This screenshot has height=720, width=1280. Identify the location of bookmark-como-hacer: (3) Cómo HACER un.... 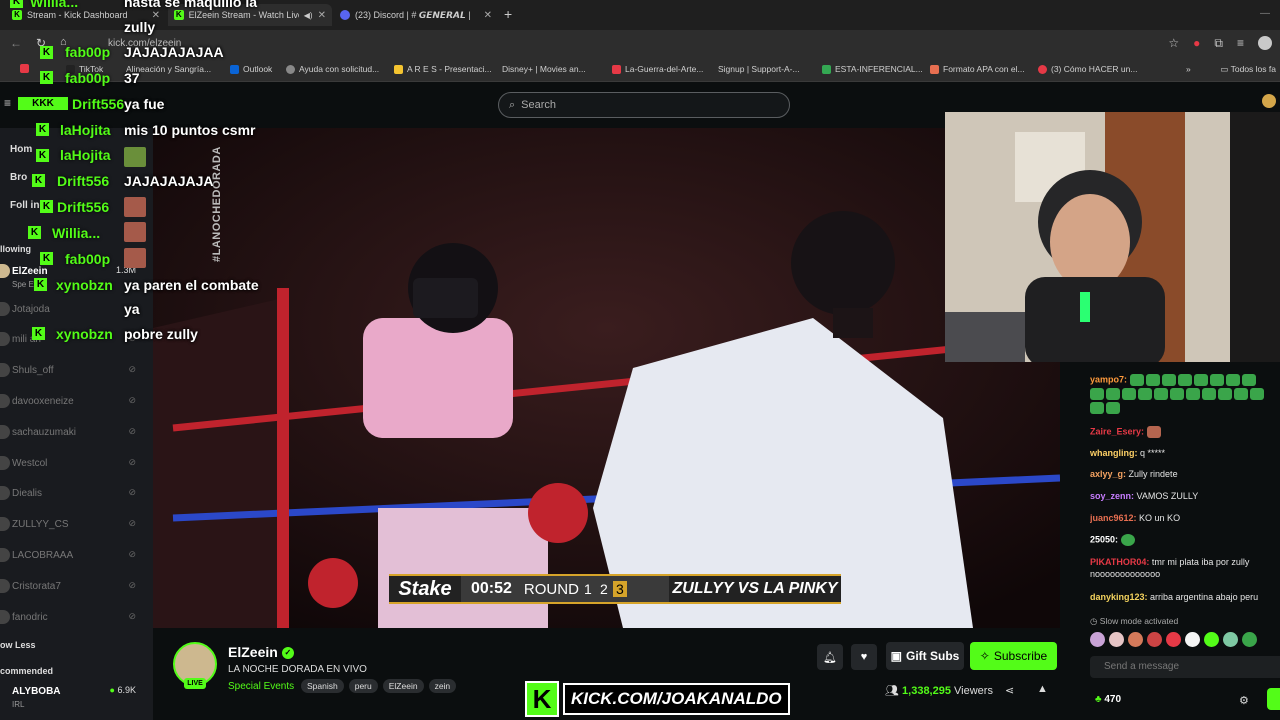
(1087, 69).